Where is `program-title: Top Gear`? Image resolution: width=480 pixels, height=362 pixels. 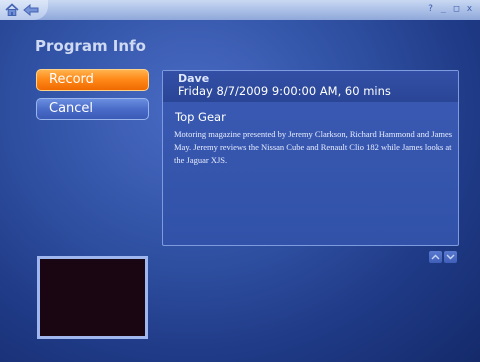 program-title: Top Gear is located at coordinates (200, 117).